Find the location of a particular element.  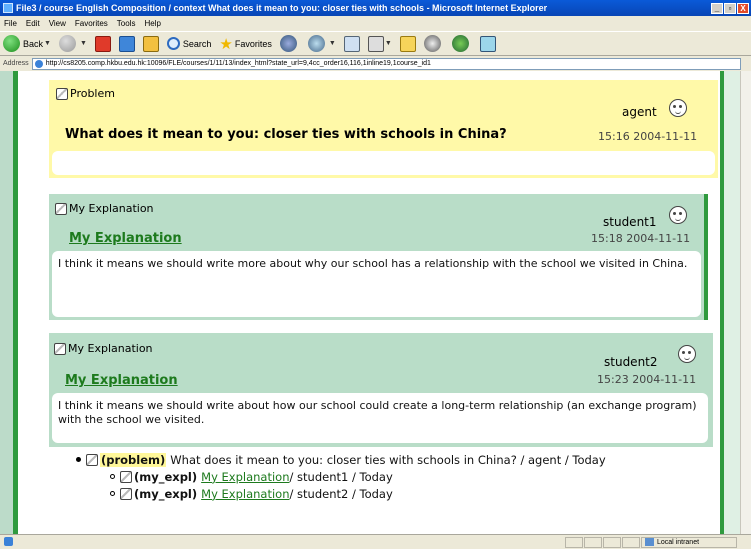

note-author: agent is located at coordinates (639, 112).